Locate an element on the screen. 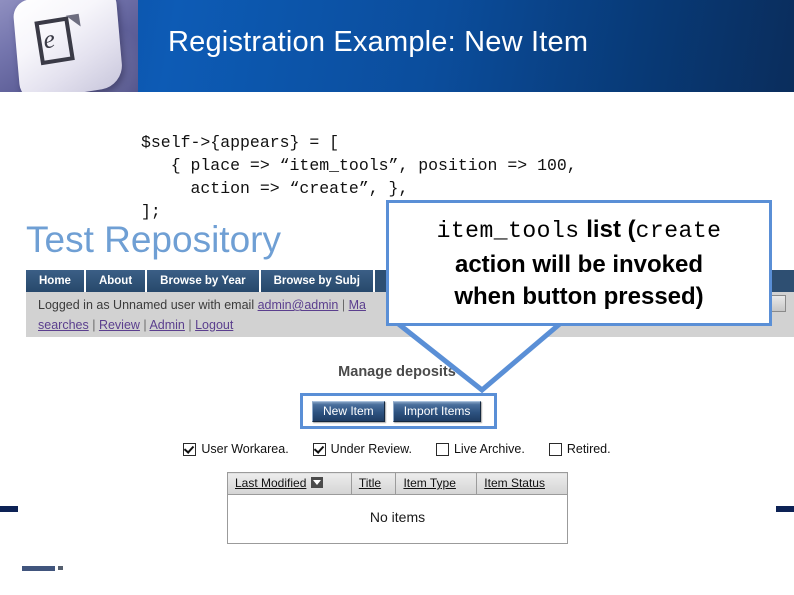 This screenshot has width=794, height=595. document-fold-corner is located at coordinates (73, 21).